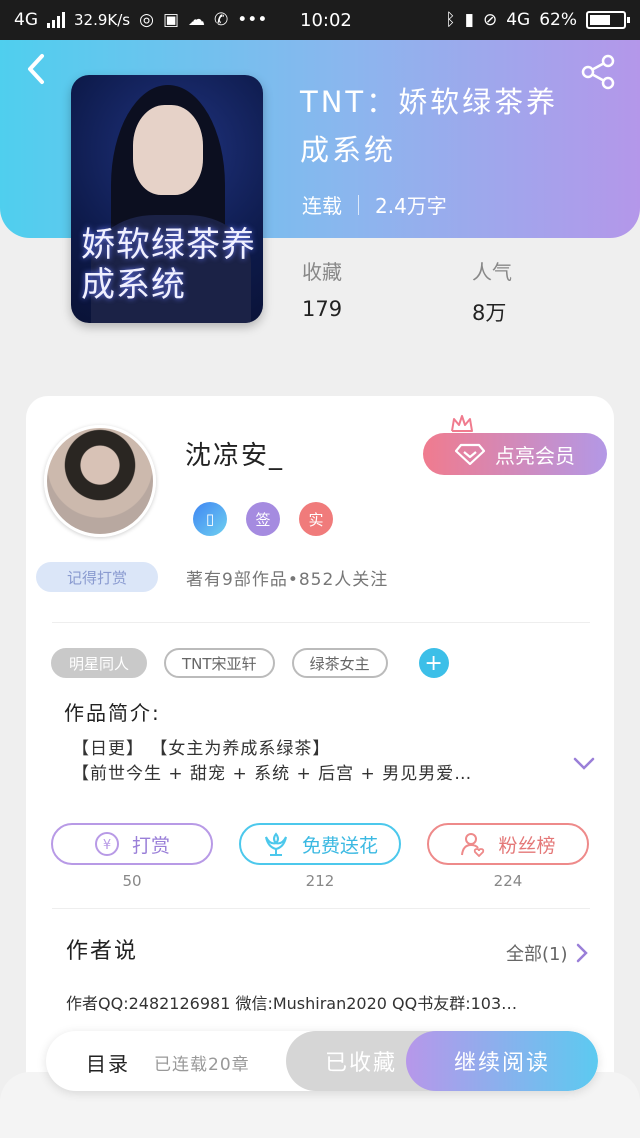 The width and height of the screenshot is (640, 1138). Describe the element at coordinates (462, 423) in the screenshot. I see `crown-icon` at that location.